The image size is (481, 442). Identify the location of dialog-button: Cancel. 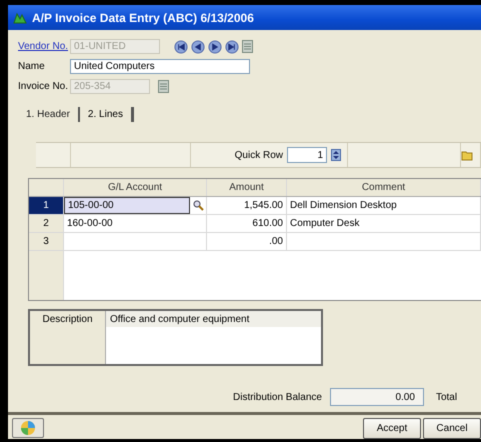
(452, 428).